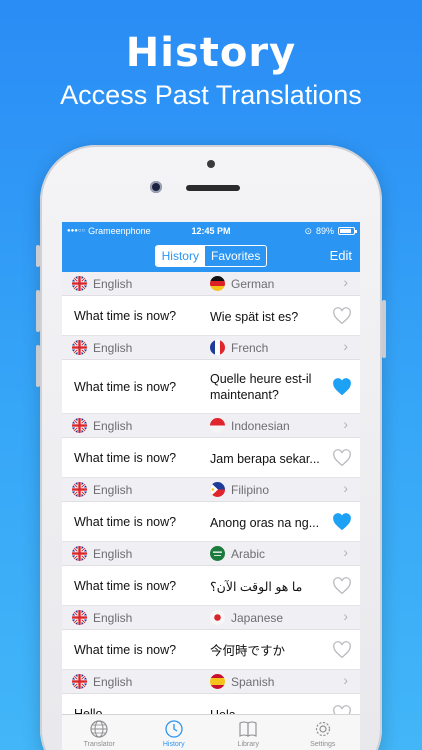 This screenshot has width=422, height=750. I want to click on language-pair-row: English German ›, so click(211, 284).